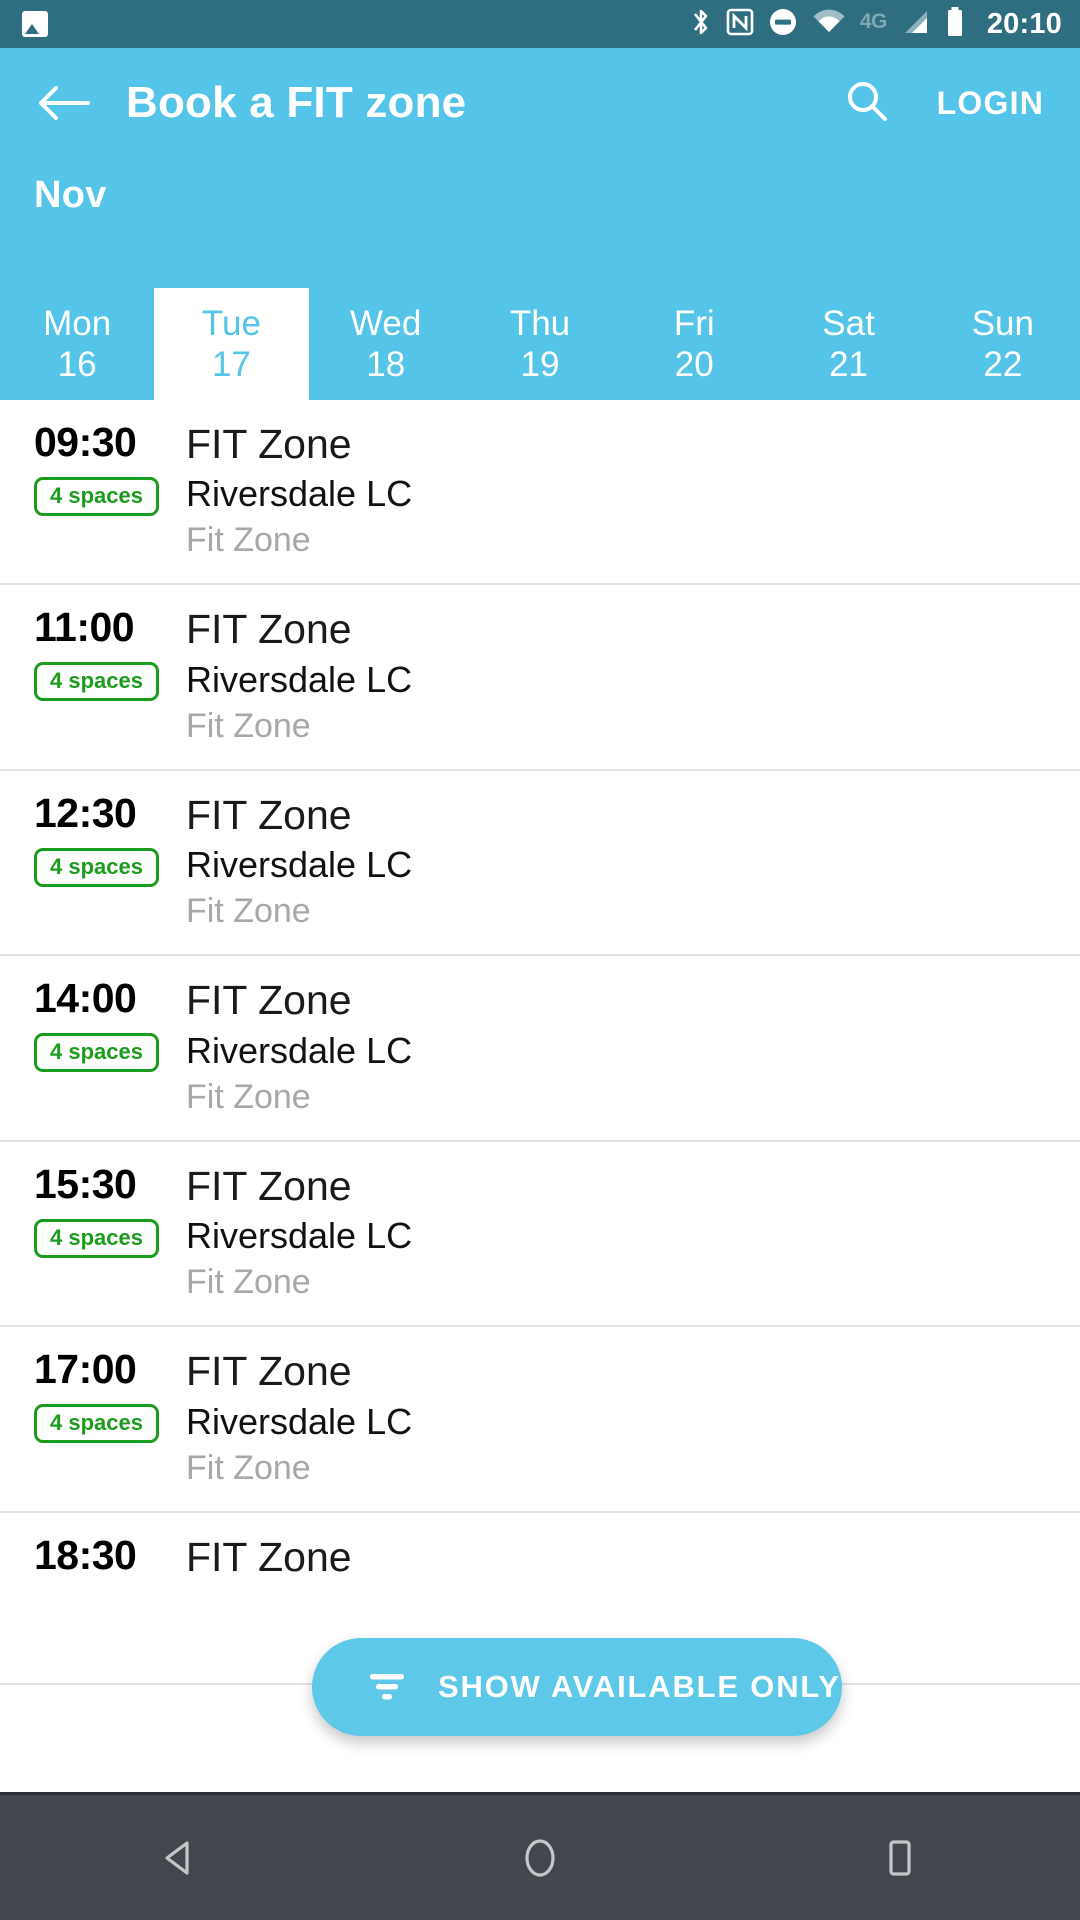  I want to click on session-left-column: 15:30 4 spaces, so click(93, 1209).